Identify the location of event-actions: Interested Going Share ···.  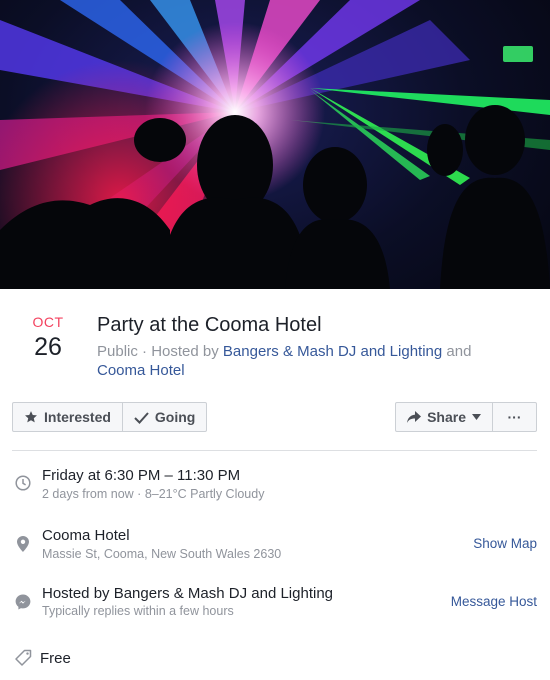
(274, 417).